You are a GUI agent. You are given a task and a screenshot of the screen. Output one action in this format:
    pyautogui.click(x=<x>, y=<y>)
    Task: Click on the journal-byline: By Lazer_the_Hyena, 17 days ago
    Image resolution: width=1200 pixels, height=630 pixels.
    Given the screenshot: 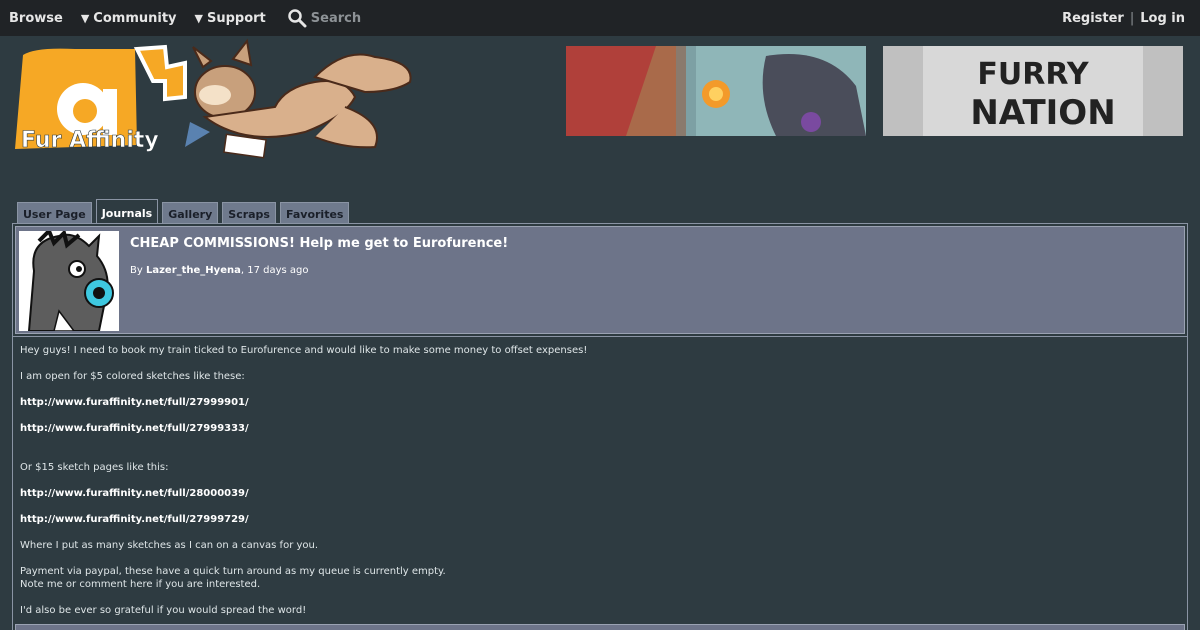 What is the action you would take?
    pyautogui.click(x=219, y=270)
    